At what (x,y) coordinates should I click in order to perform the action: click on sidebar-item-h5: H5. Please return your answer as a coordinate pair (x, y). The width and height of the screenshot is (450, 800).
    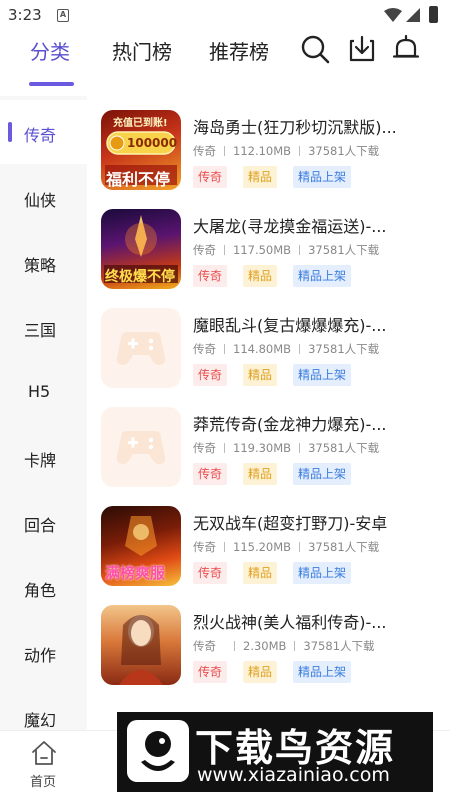
    Looking at the image, I should click on (43, 392).